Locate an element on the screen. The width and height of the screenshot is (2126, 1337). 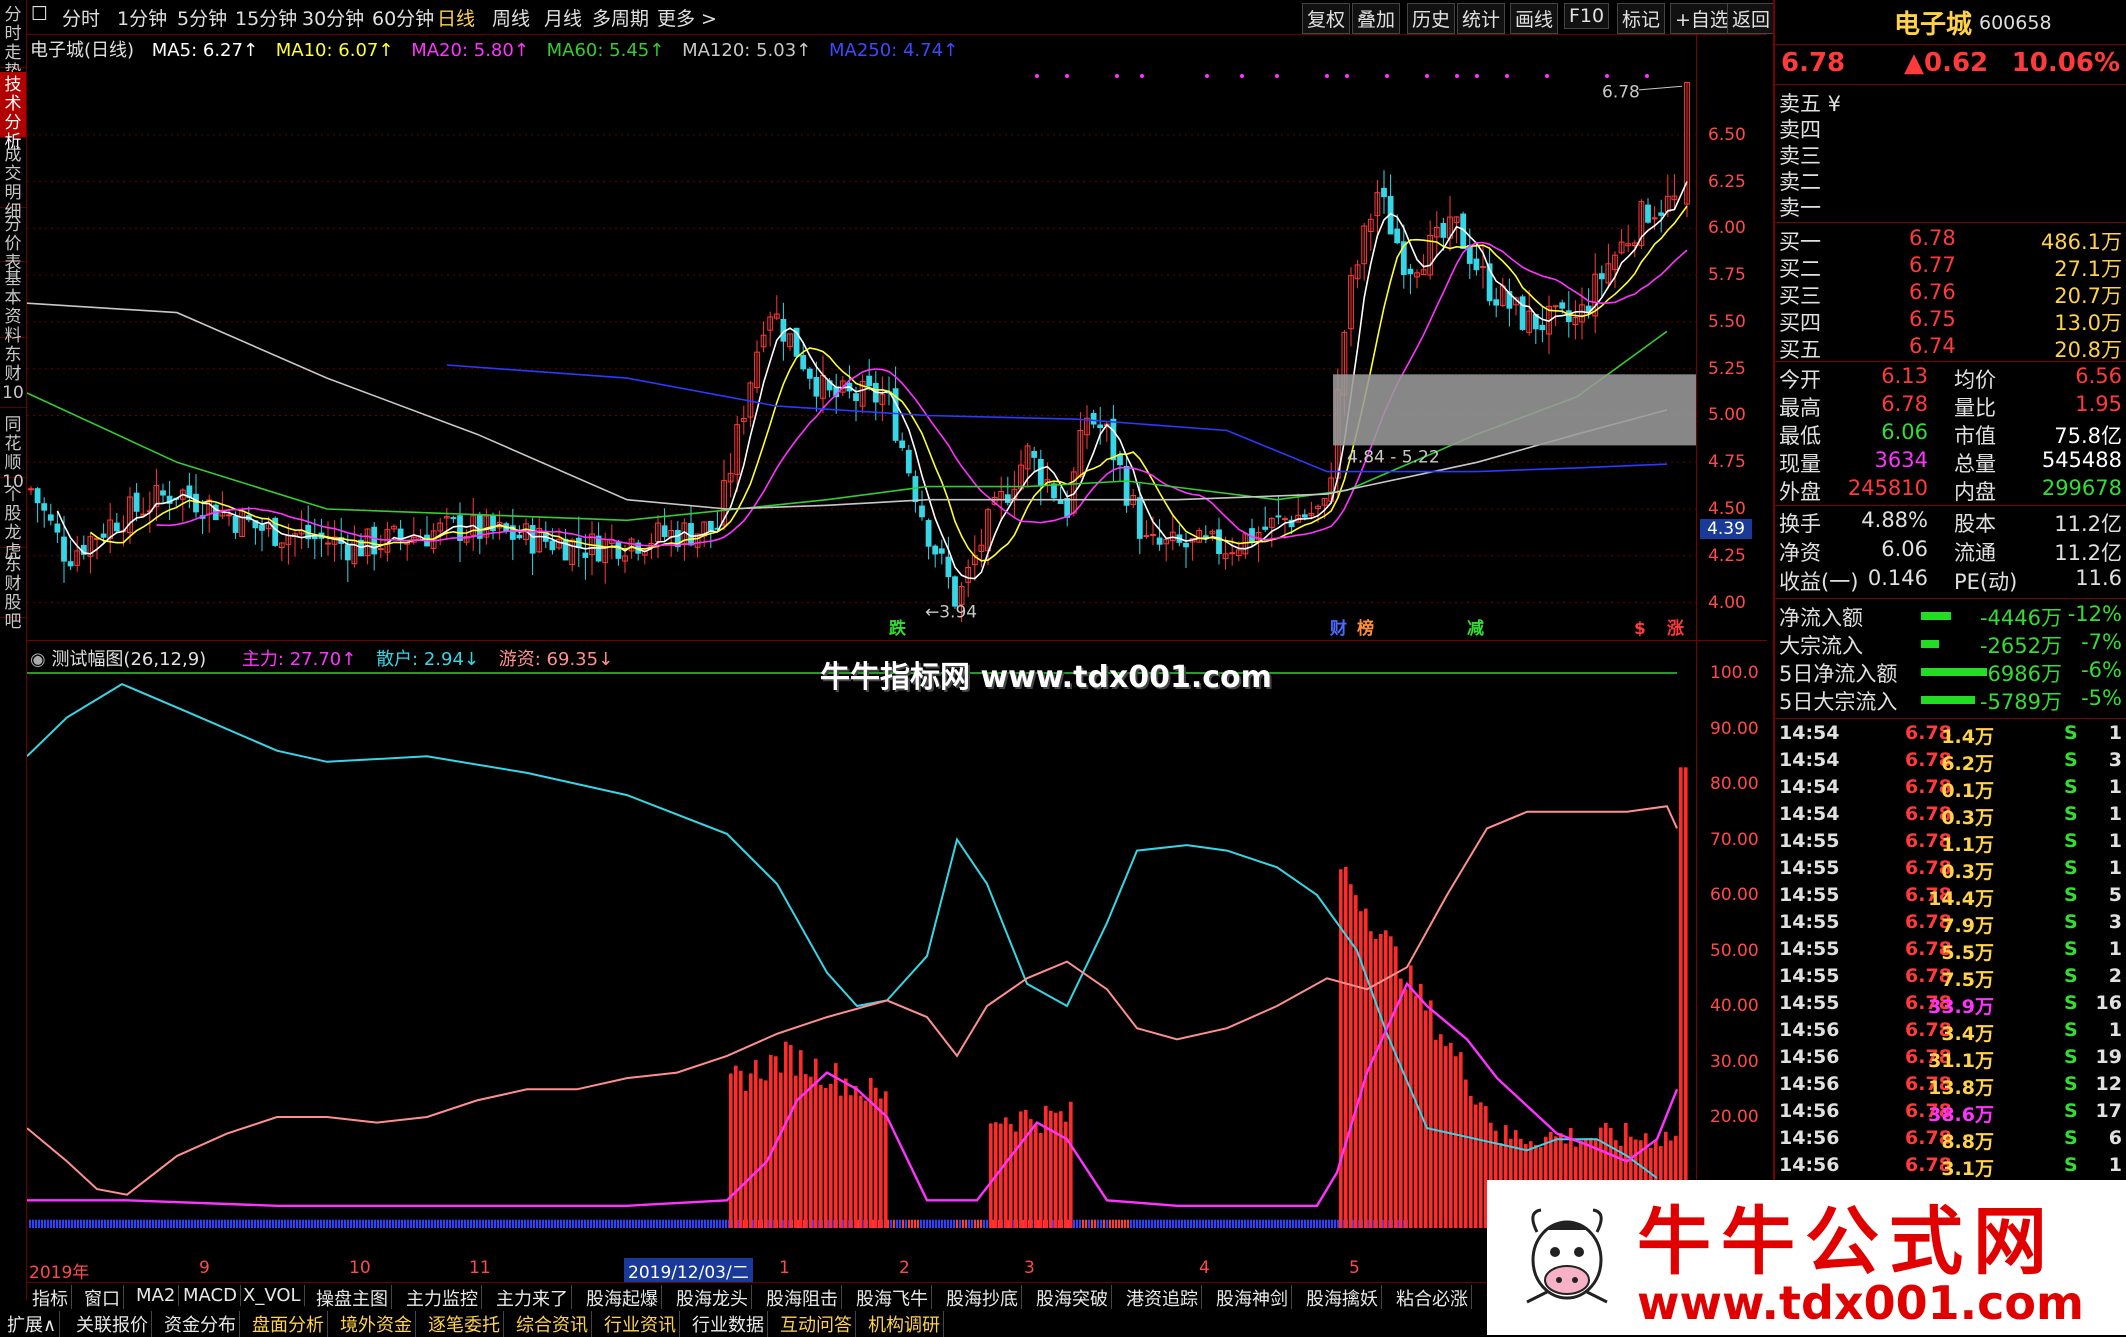
period-6: 日线 is located at coordinates (456, 17).